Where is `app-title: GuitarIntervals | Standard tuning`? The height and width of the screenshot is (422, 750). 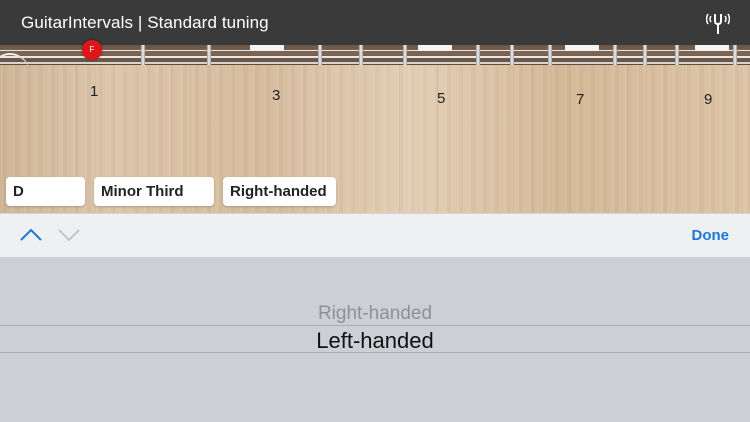
app-title: GuitarIntervals | Standard tuning is located at coordinates (145, 22).